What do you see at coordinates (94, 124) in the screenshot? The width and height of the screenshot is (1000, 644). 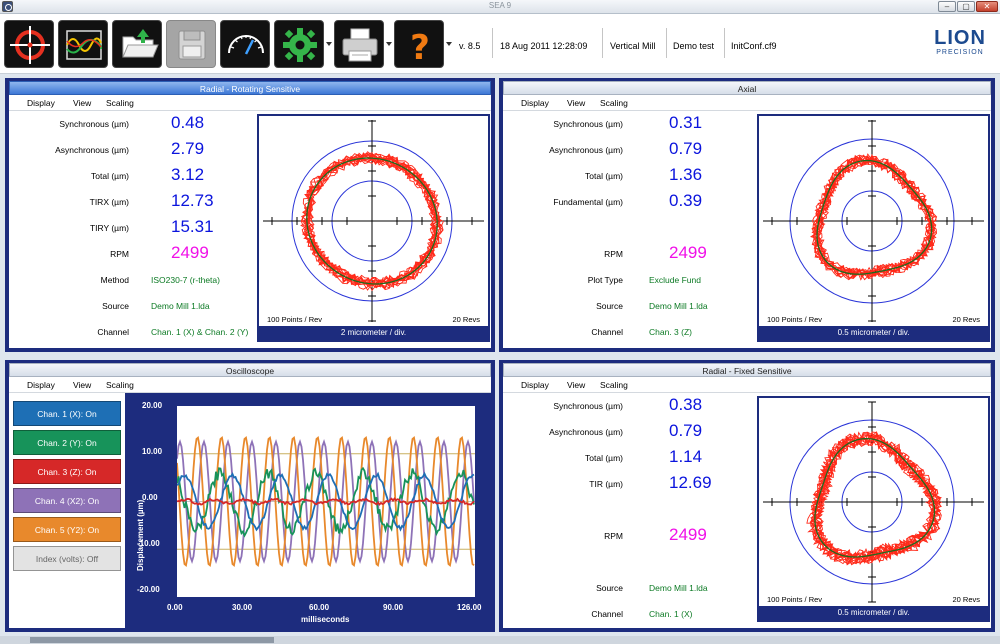 I see `measurement-label: Synchronous (µm)` at bounding box center [94, 124].